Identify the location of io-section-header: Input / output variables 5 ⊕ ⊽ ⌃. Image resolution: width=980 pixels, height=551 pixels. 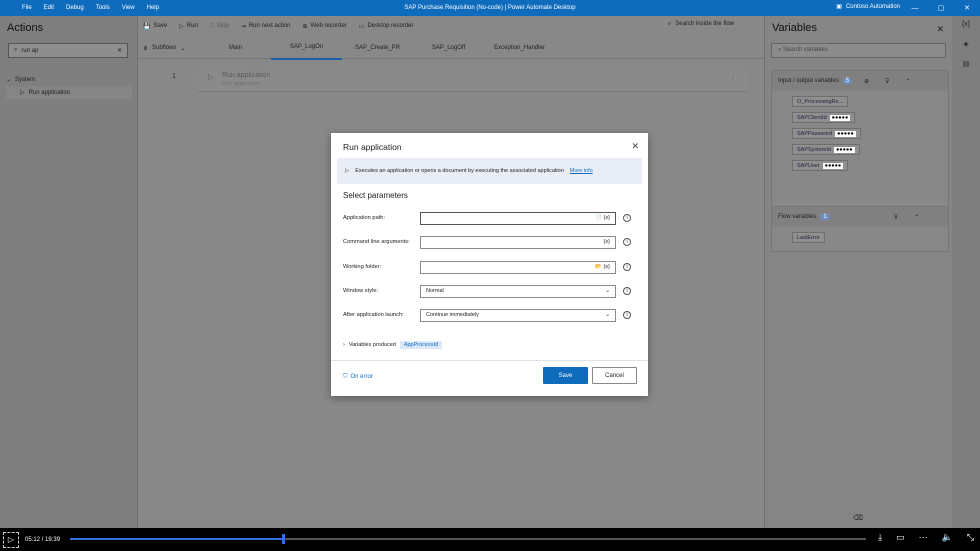
(860, 81).